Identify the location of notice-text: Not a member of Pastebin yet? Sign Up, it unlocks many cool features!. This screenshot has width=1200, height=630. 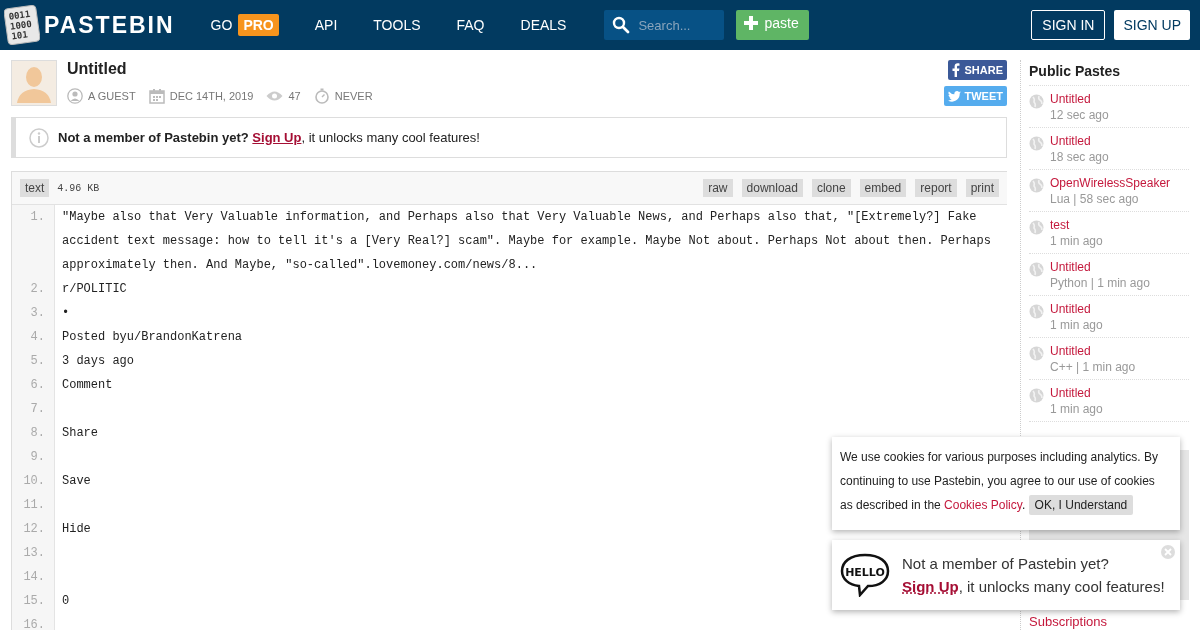
(269, 137).